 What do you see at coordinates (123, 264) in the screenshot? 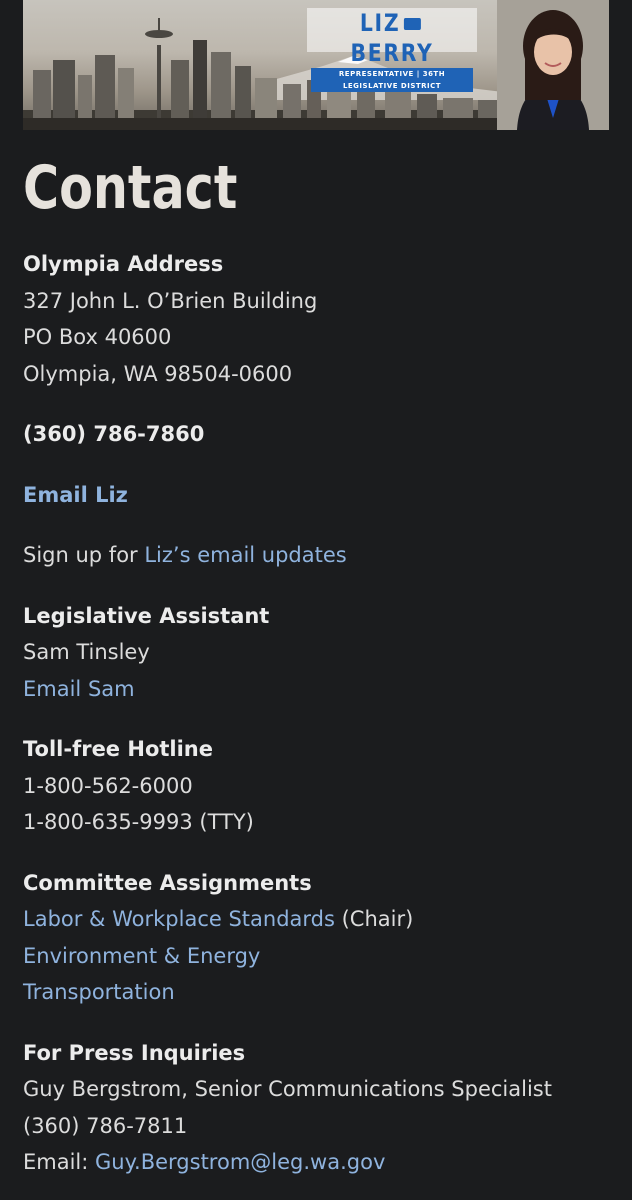
I see `olympia-address-label: Olympia Address` at bounding box center [123, 264].